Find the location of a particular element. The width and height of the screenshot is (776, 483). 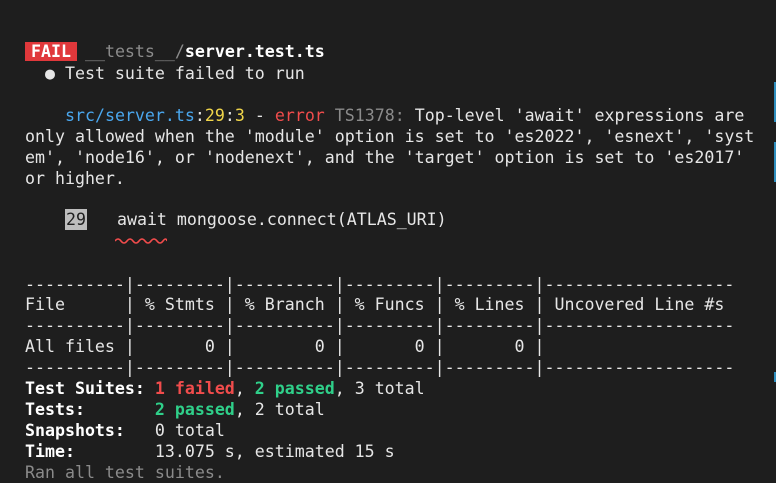

error-text-1: Top-level 'await' expressions are is located at coordinates (574, 115).